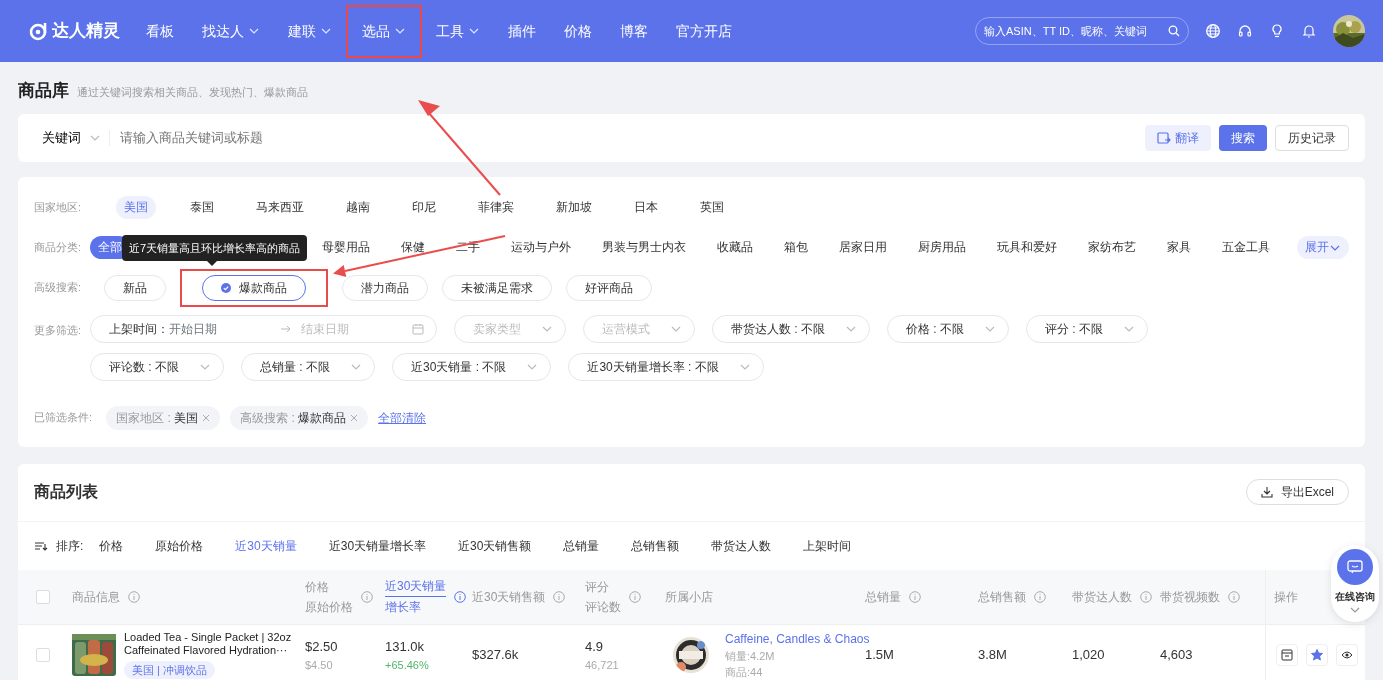 This screenshot has width=1383, height=680. What do you see at coordinates (64, 418) in the screenshot?
I see `filter-label: 已筛选条件:` at bounding box center [64, 418].